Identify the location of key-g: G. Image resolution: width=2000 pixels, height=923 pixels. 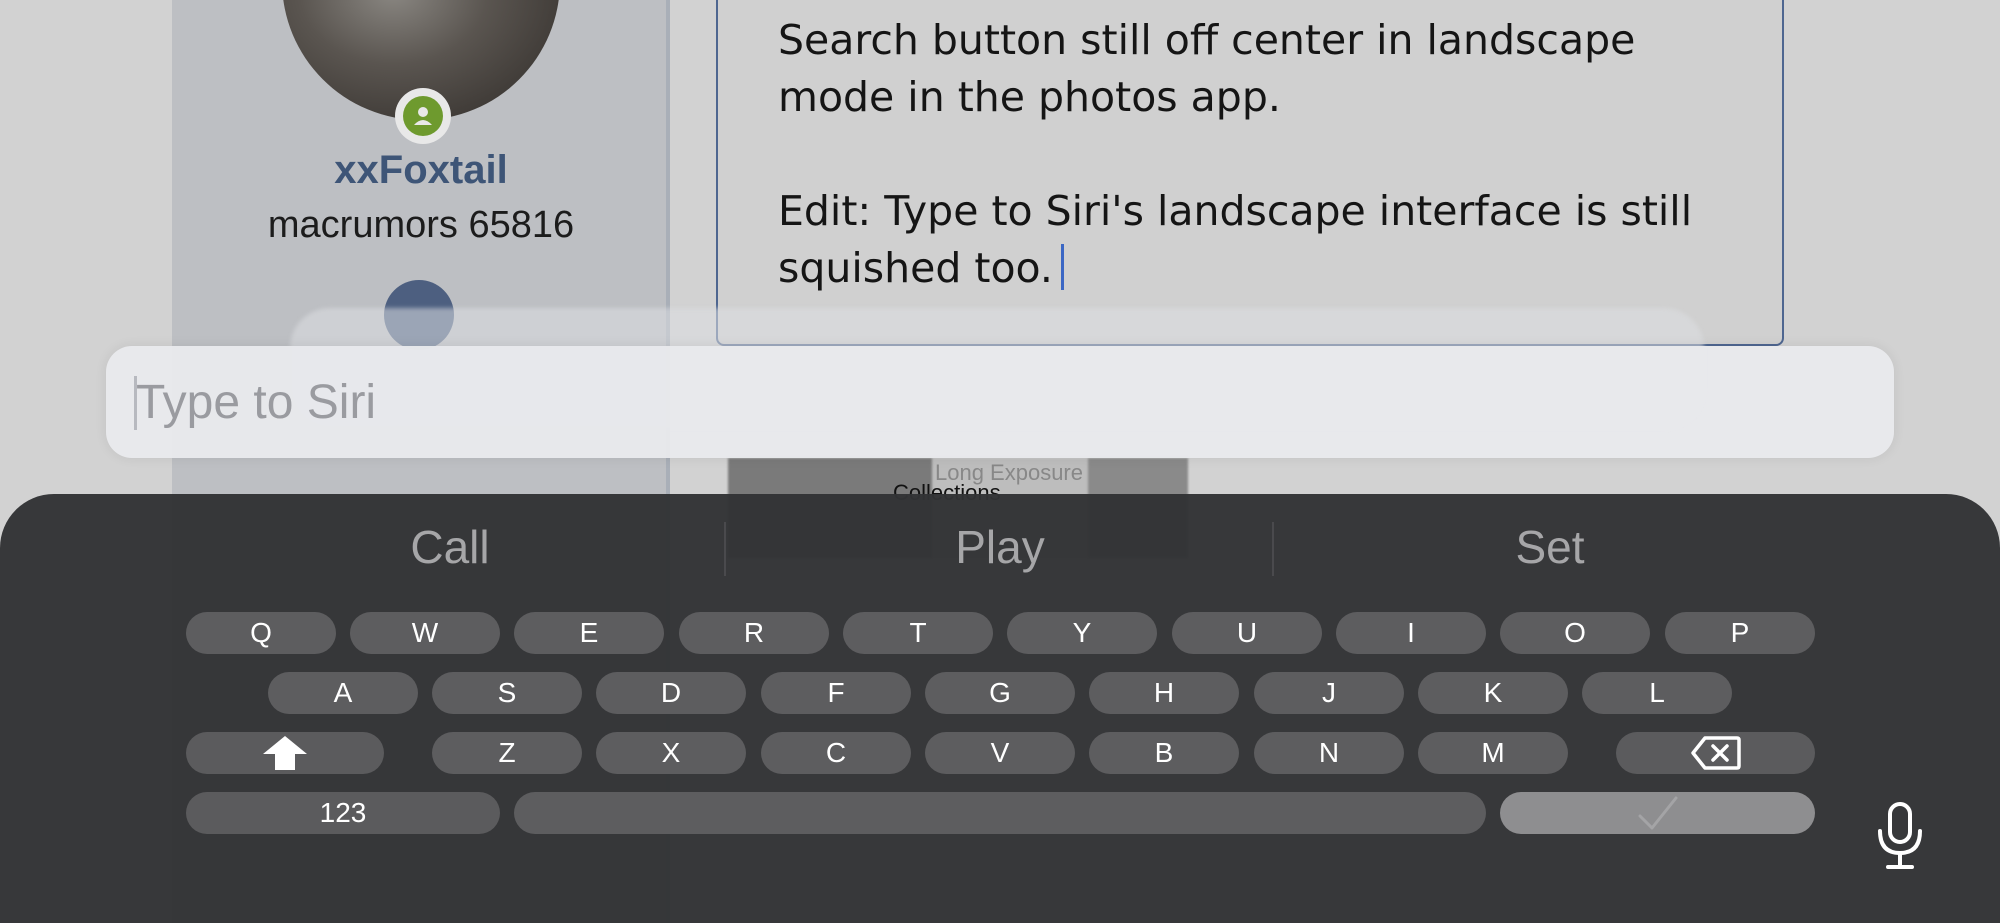
(1000, 693).